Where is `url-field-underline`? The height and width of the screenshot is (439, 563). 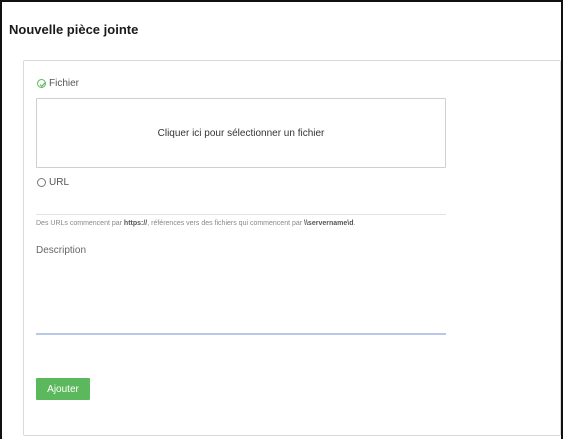
url-field-underline is located at coordinates (241, 214).